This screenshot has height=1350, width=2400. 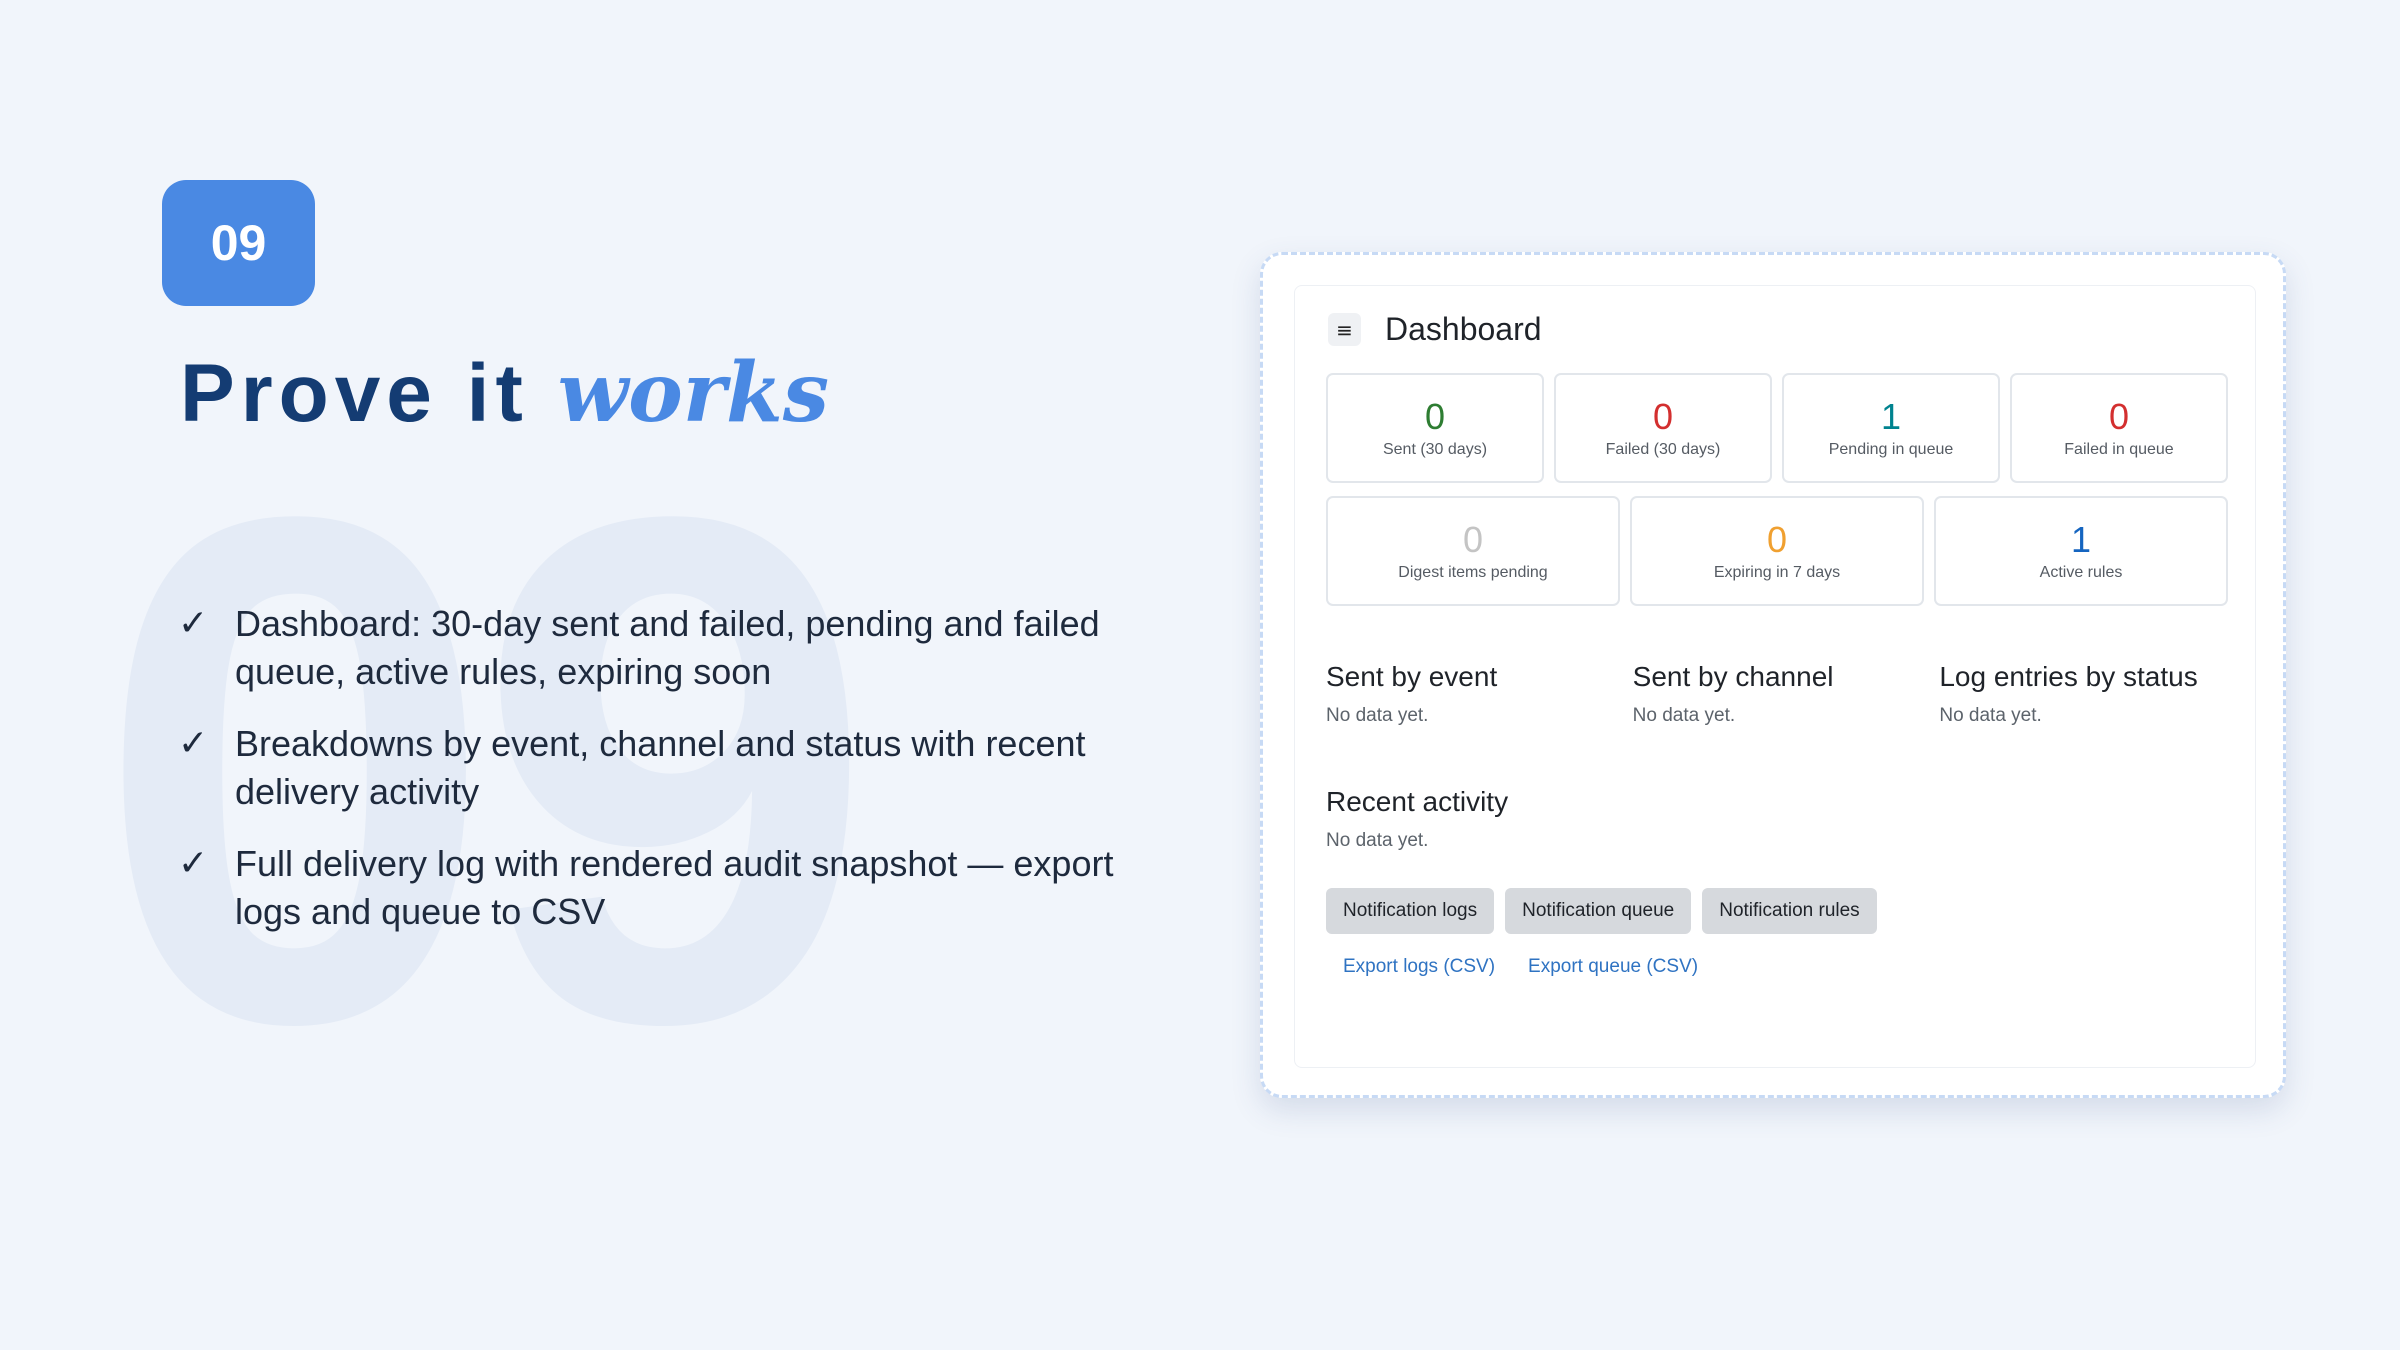 What do you see at coordinates (369, 393) in the screenshot?
I see `title-main: Prove it` at bounding box center [369, 393].